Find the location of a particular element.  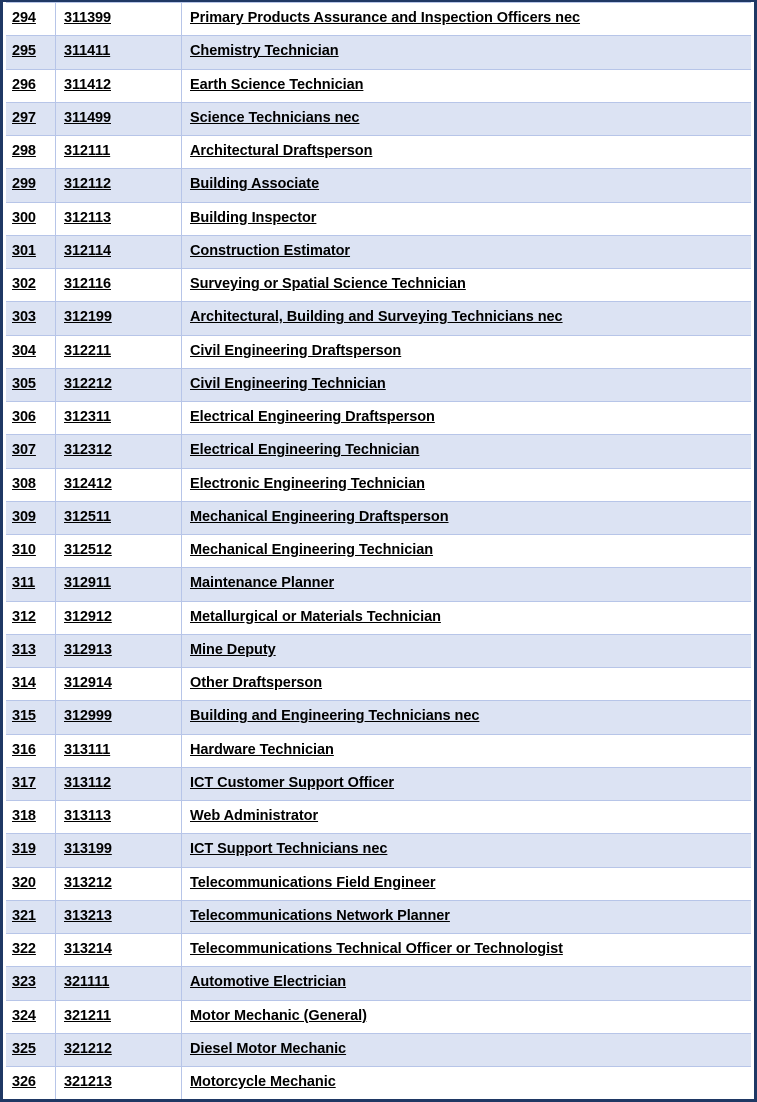

occupation-title-link: Electrical Engineering Technician is located at coordinates (304, 450).